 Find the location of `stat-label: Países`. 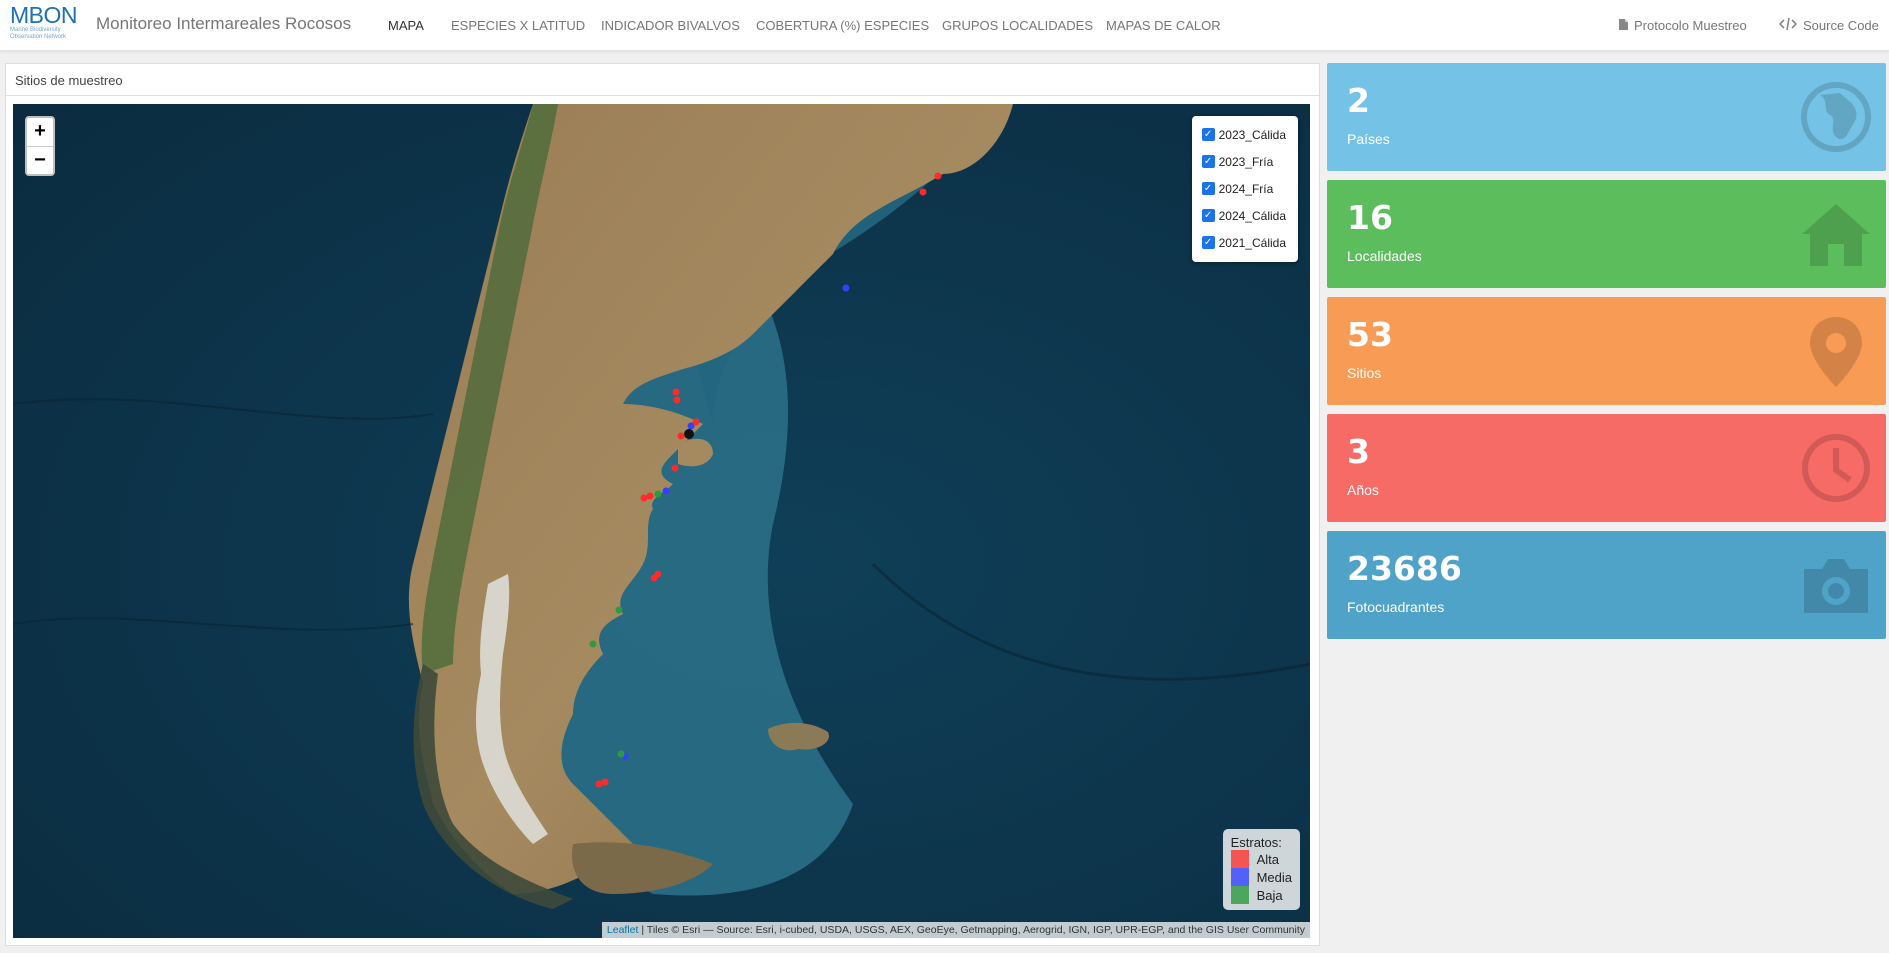

stat-label: Países is located at coordinates (1368, 139).